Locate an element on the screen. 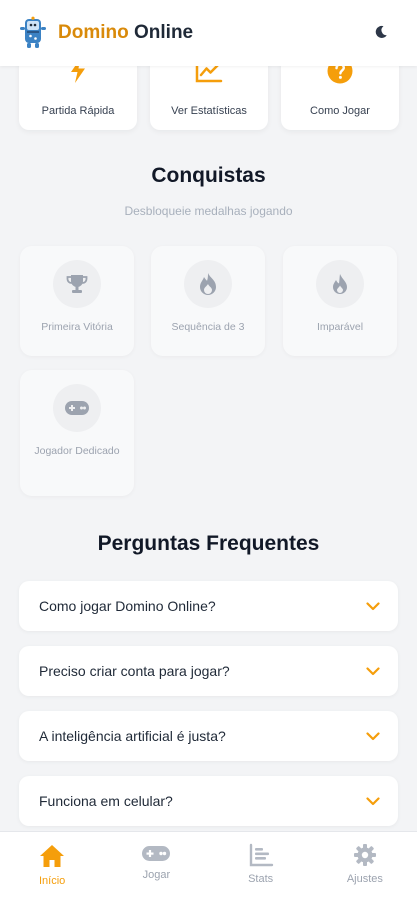  app-title: Domino Online is located at coordinates (125, 33).